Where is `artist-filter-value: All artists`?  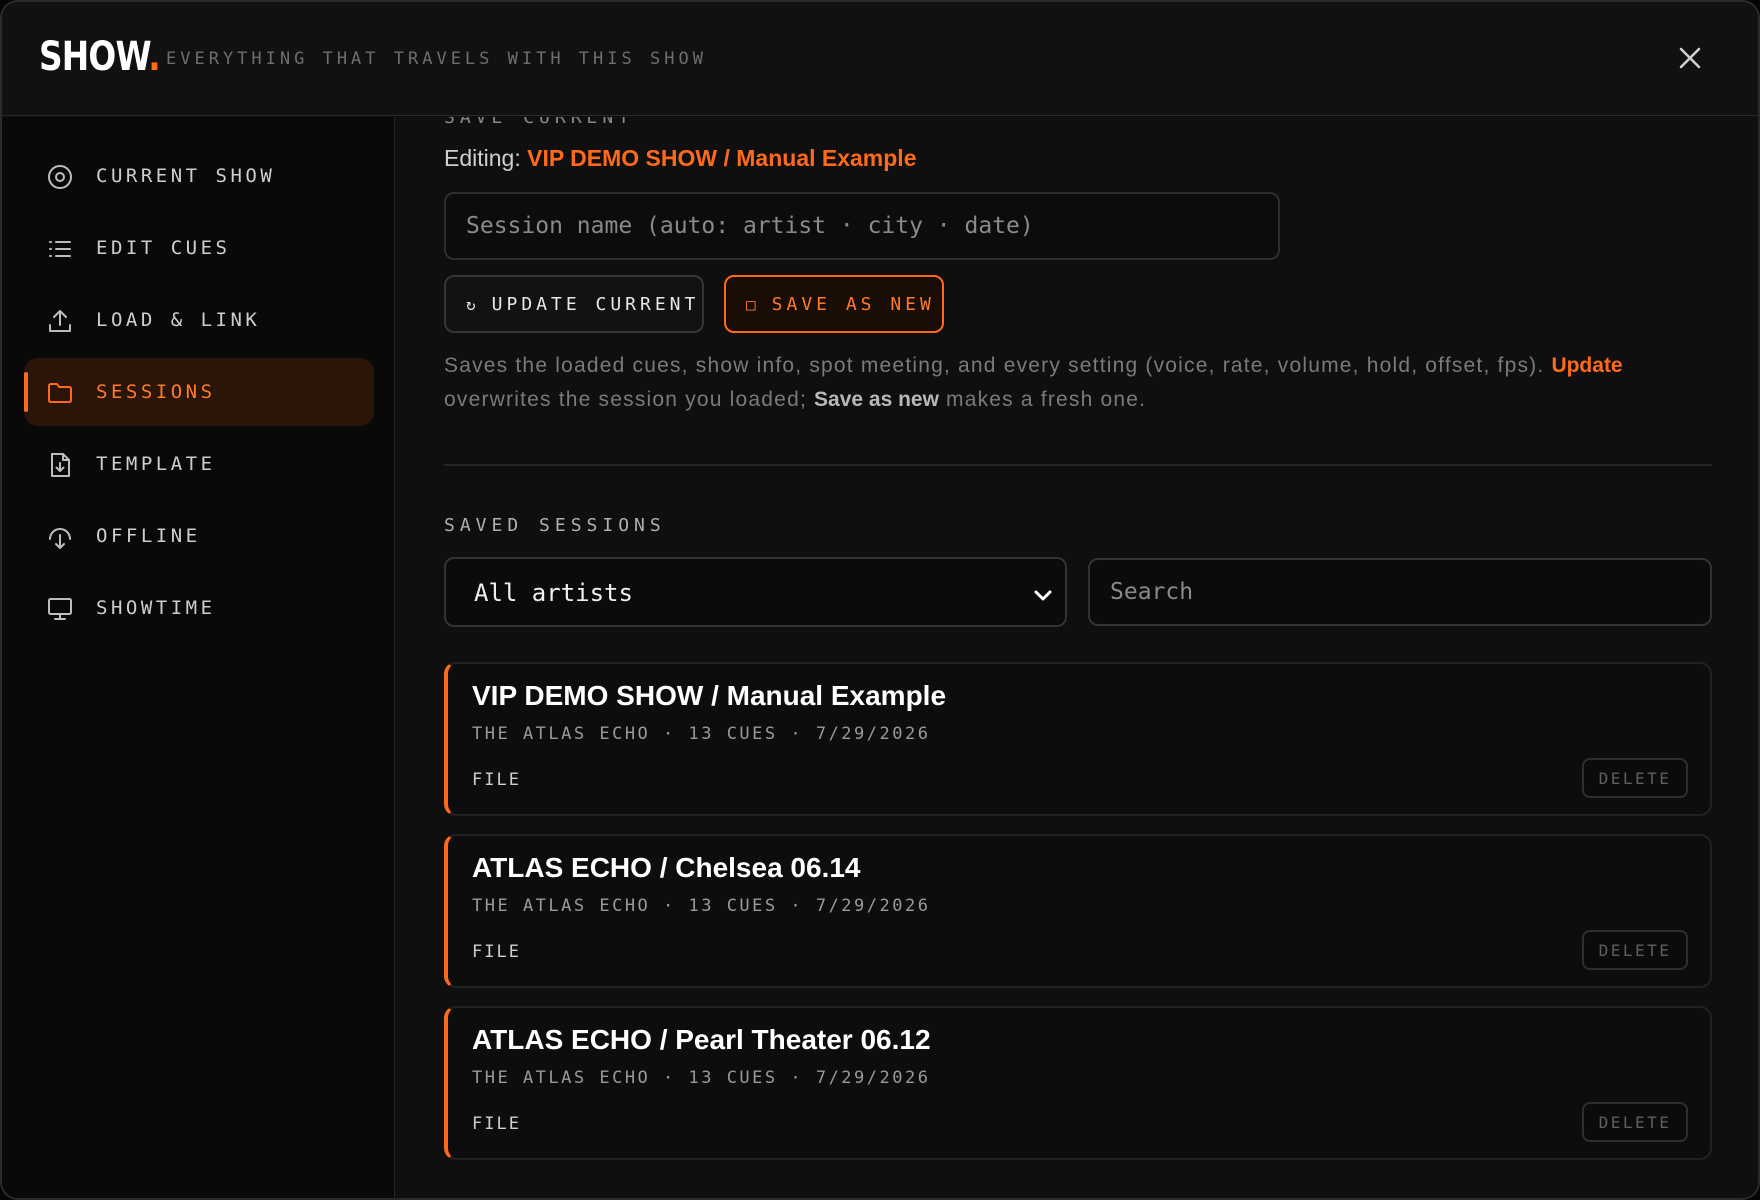
artist-filter-value: All artists is located at coordinates (553, 593).